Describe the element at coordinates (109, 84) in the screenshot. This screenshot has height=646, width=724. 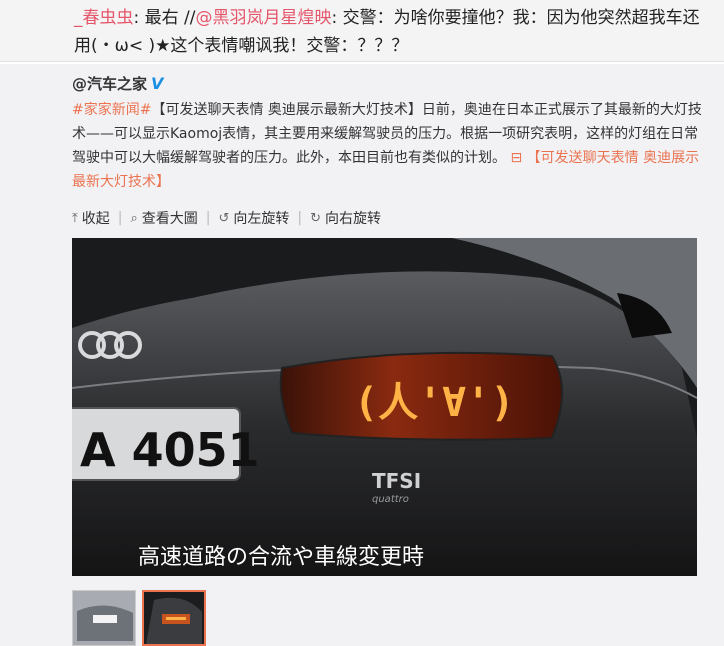
I see `author-name: @汽车之家` at that location.